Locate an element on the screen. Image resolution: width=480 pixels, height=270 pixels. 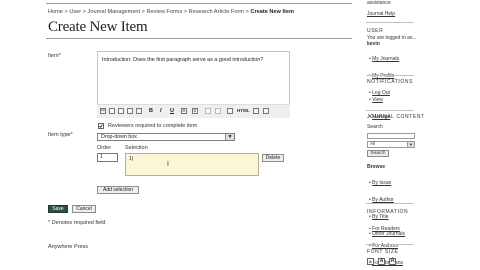
user-heading: USER is located at coordinates (375, 31).